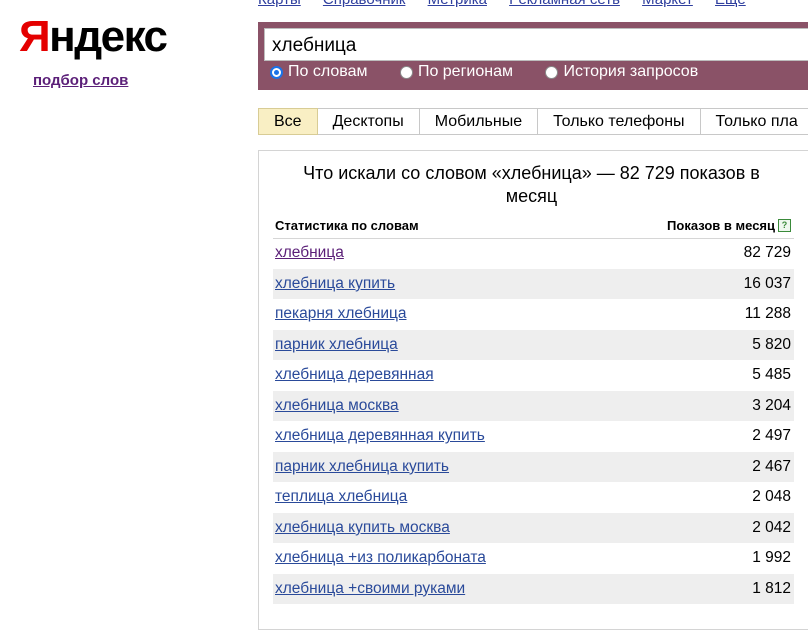 The width and height of the screenshot is (808, 630). What do you see at coordinates (340, 497) in the screenshot?
I see `keyword-link: теплица хлебница` at bounding box center [340, 497].